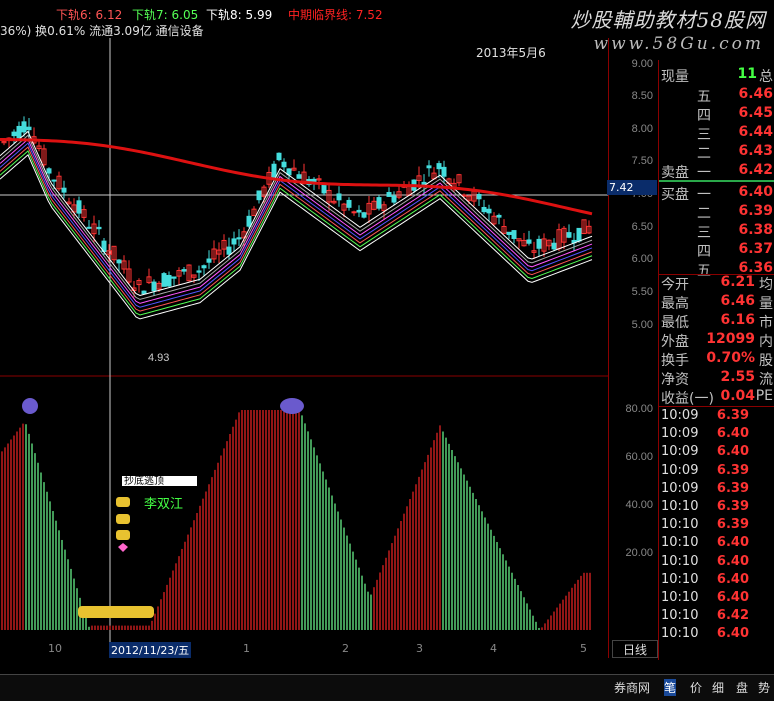 The width and height of the screenshot is (774, 701). Describe the element at coordinates (735, 114) in the screenshot. I see `ask-row: 四 6.45` at that location.